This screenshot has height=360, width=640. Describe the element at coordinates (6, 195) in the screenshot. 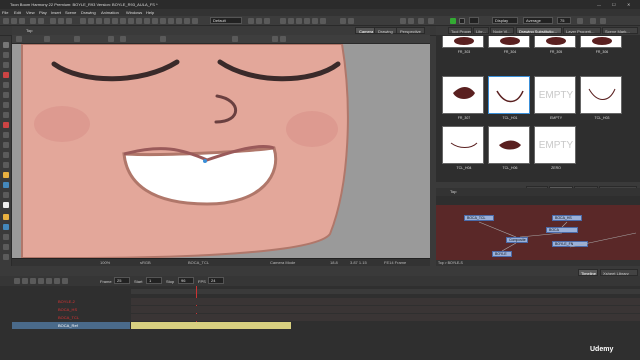

I see `zoom-tool-icon` at that location.